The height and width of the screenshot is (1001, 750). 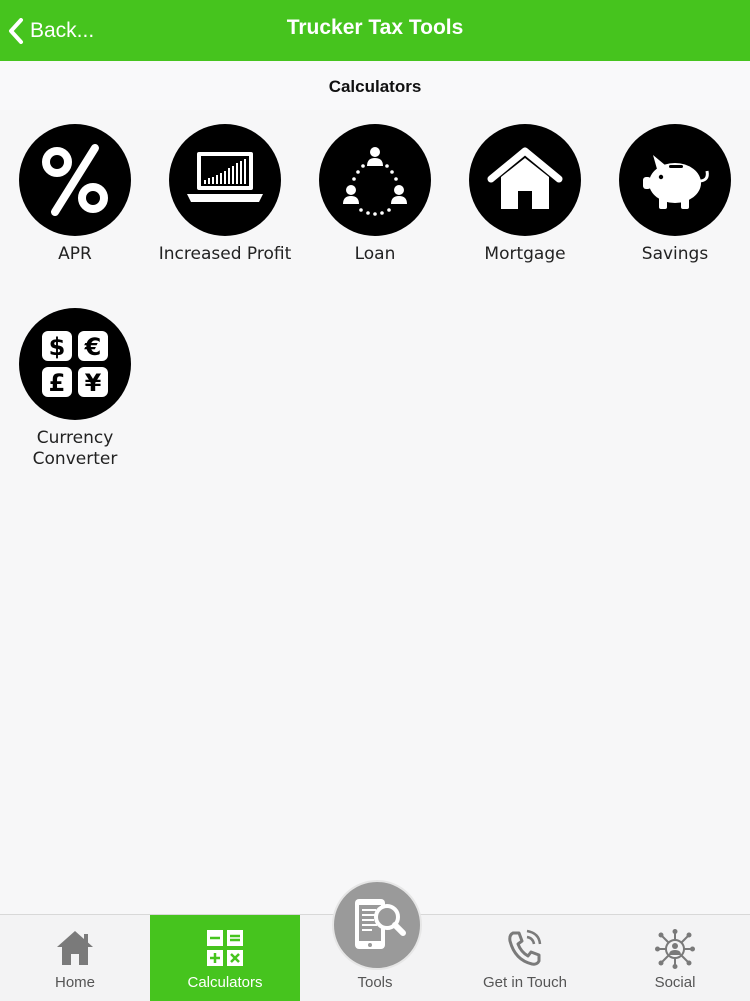 What do you see at coordinates (75, 438) in the screenshot?
I see `calculator-label-line1: Currency` at bounding box center [75, 438].